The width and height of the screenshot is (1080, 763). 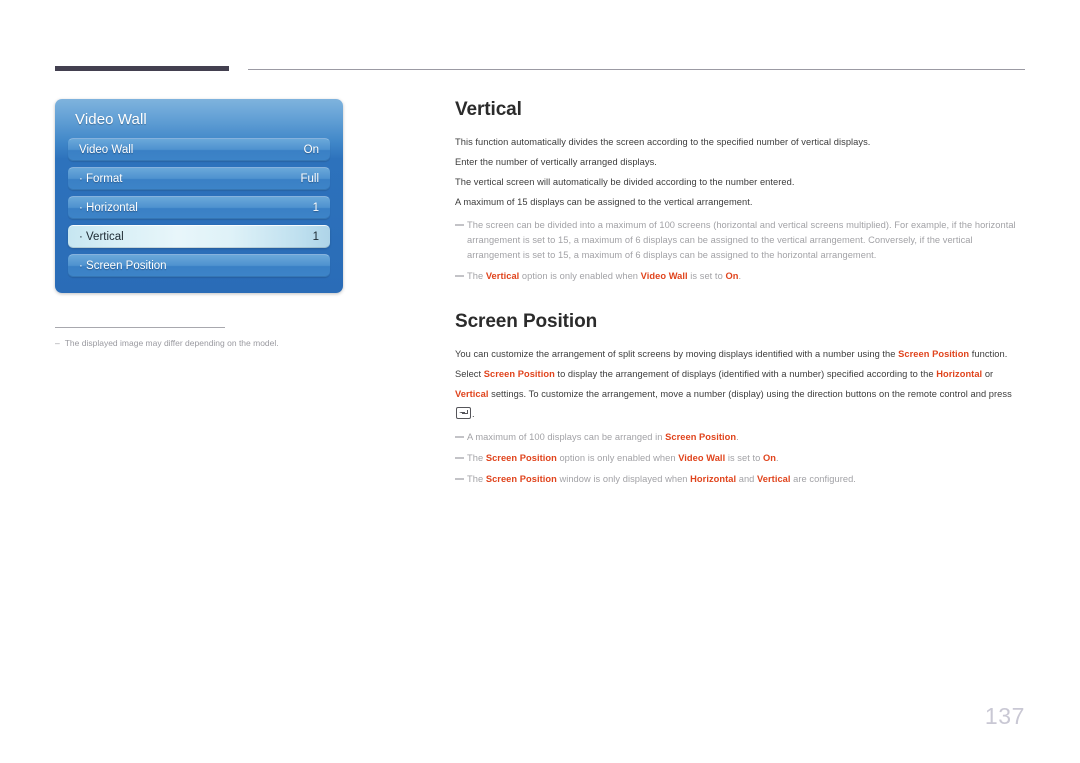 What do you see at coordinates (123, 266) in the screenshot?
I see `osd-item-label: · Screen Position` at bounding box center [123, 266].